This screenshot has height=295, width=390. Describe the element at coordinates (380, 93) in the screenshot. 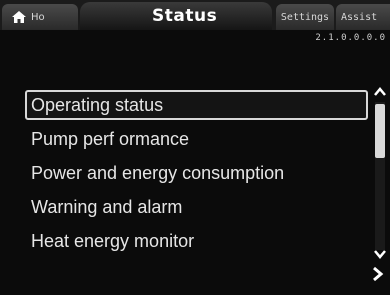

I see `chevron-up-icon` at that location.